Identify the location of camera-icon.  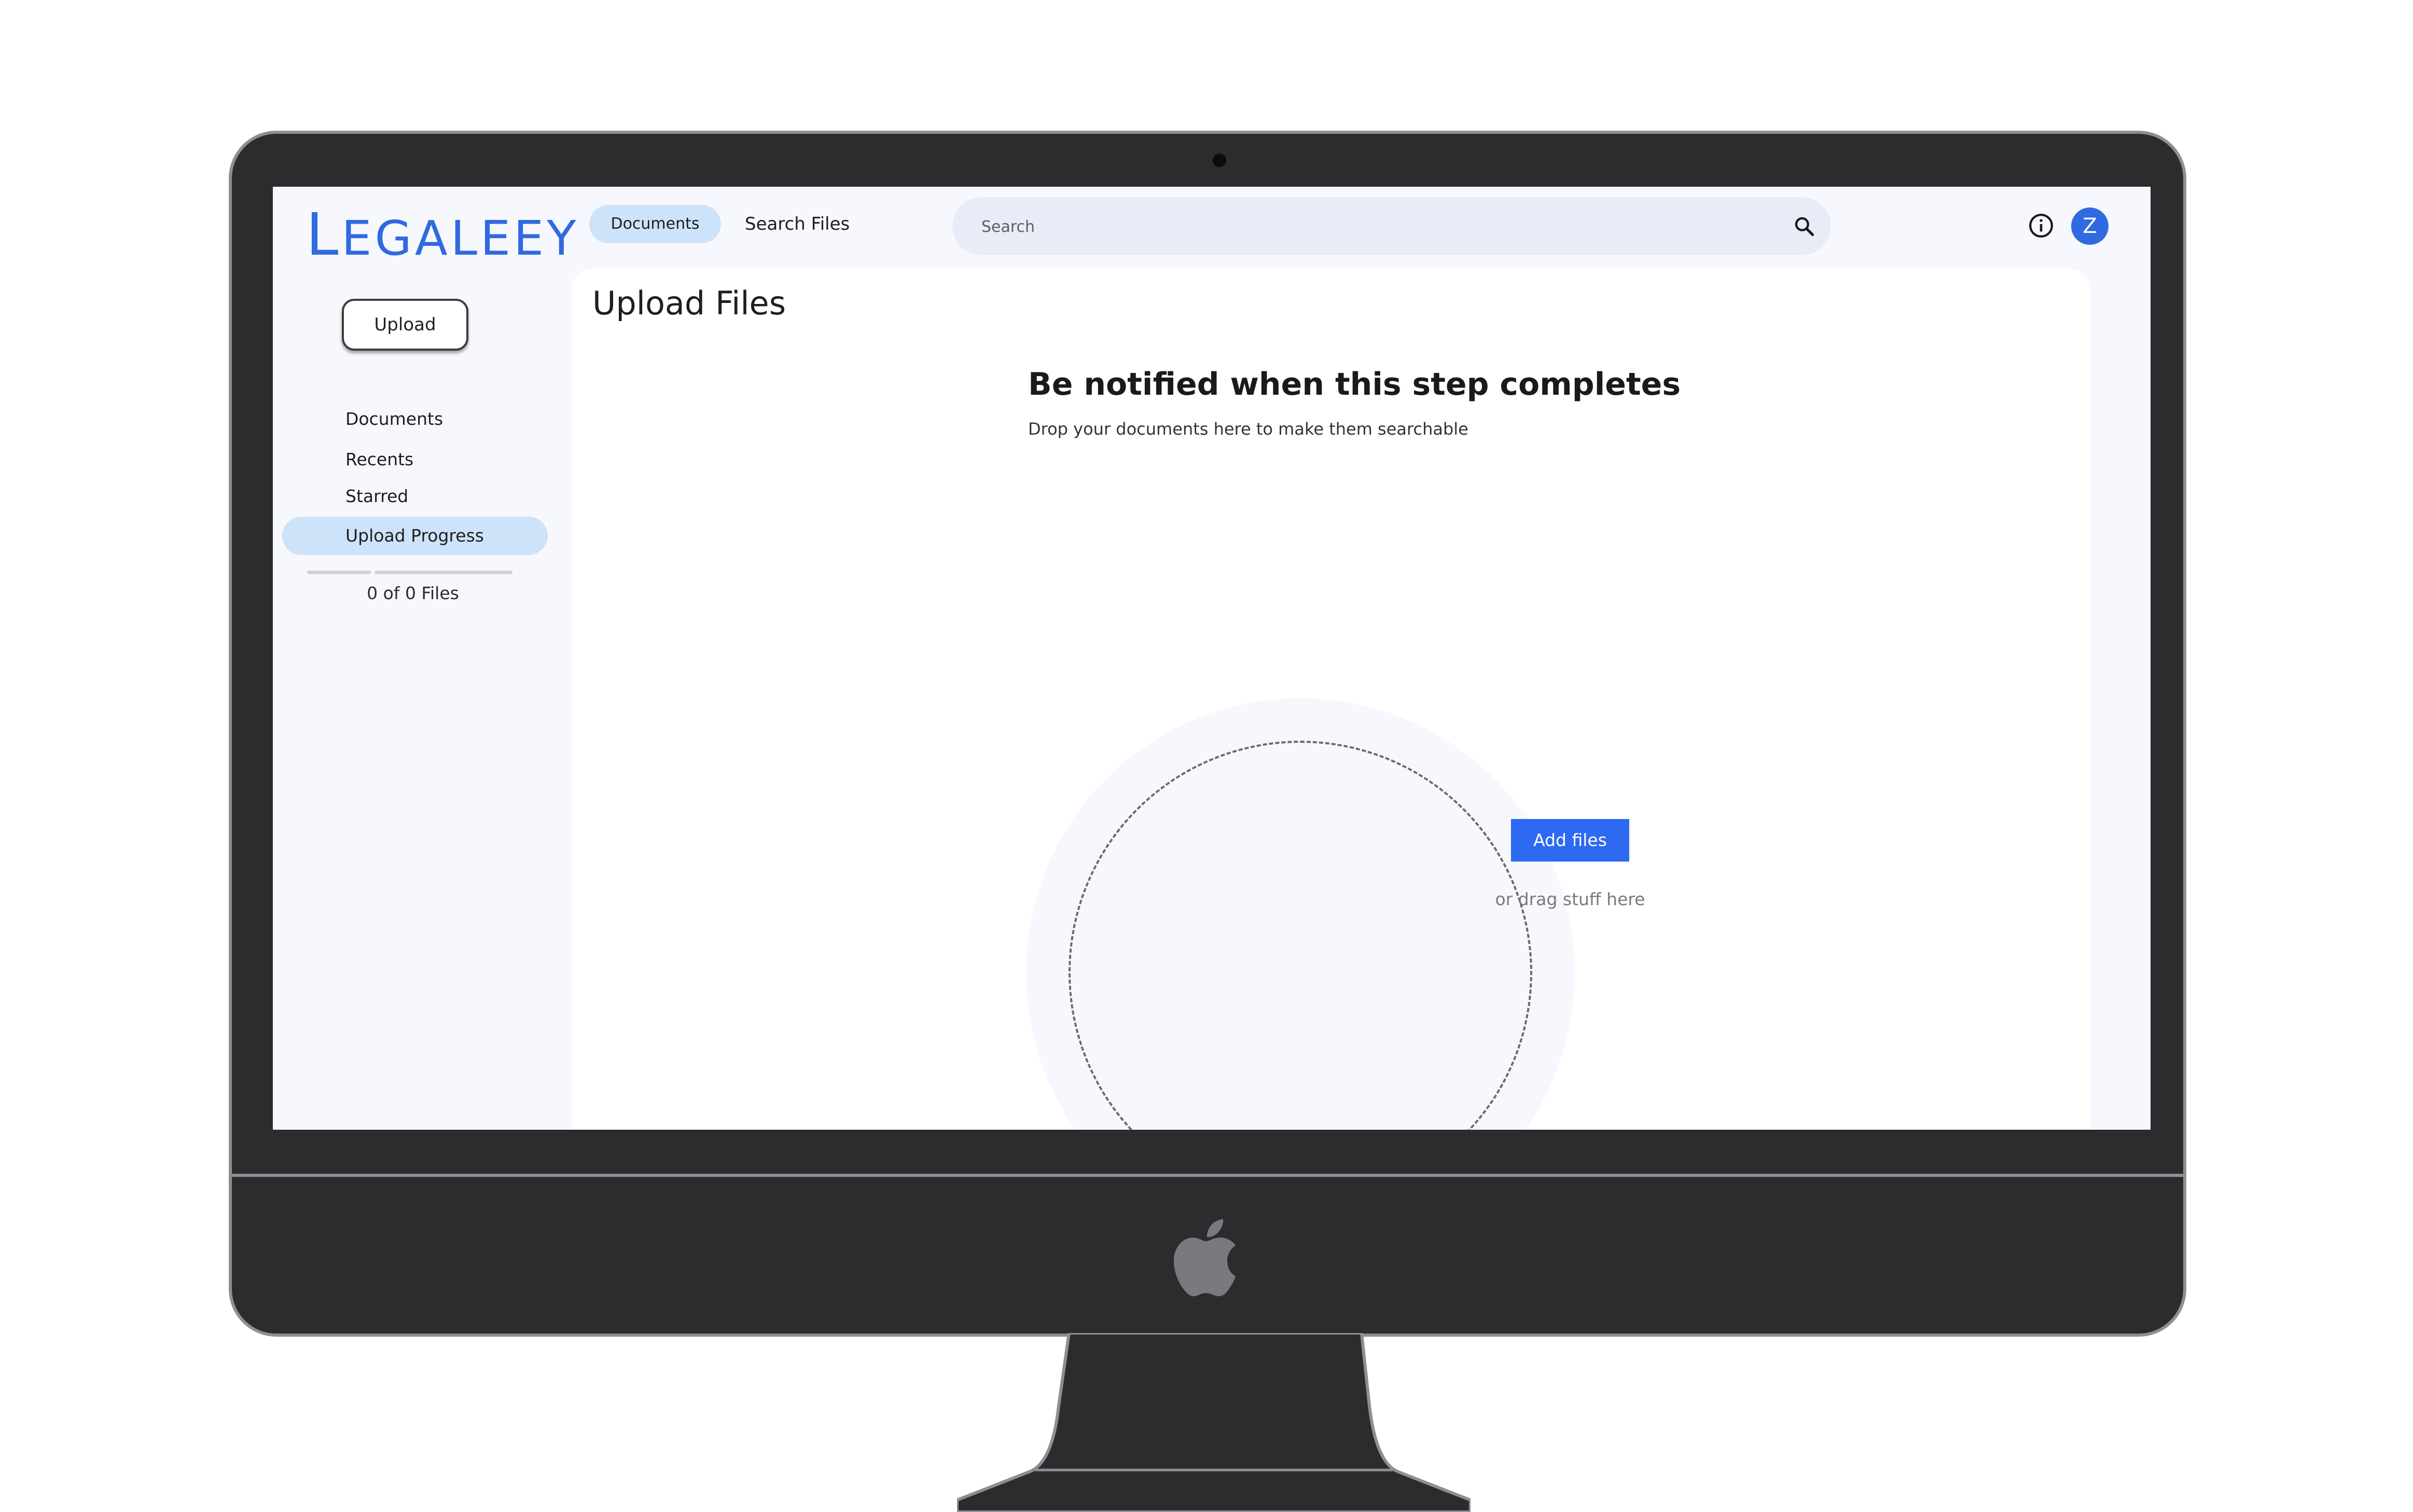
(1219, 160).